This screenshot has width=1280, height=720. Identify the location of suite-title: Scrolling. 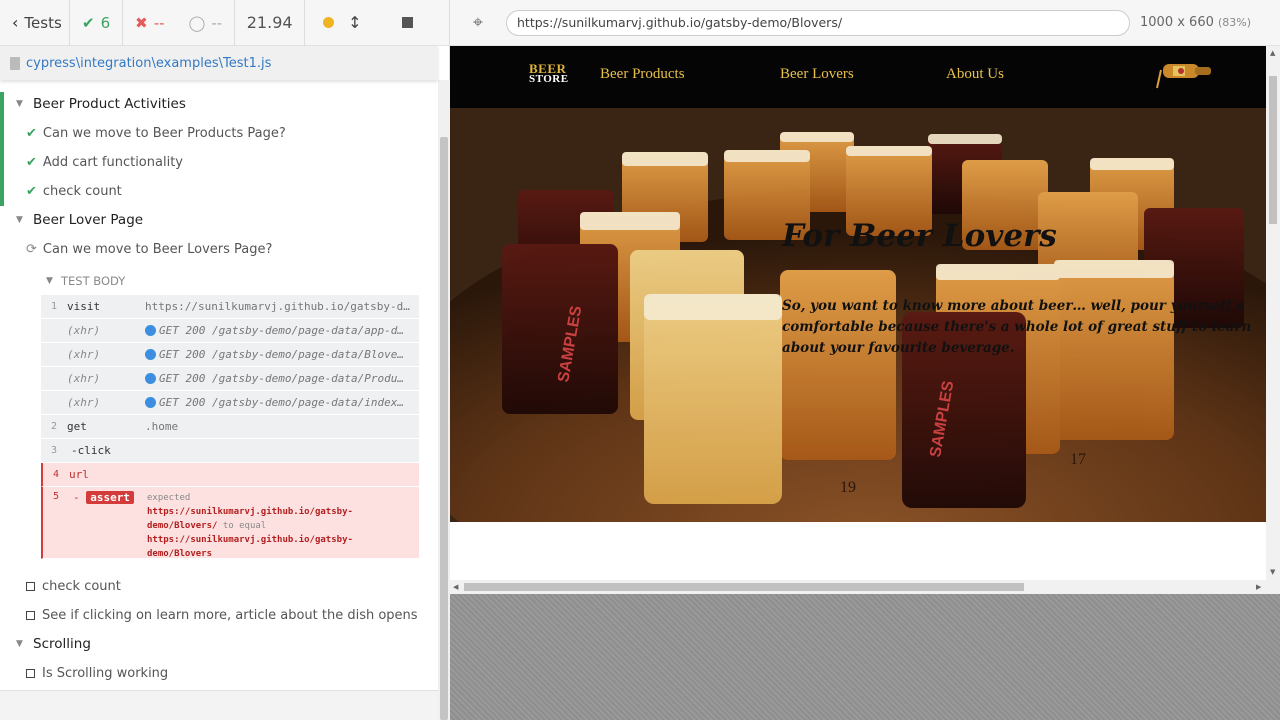
(62, 644).